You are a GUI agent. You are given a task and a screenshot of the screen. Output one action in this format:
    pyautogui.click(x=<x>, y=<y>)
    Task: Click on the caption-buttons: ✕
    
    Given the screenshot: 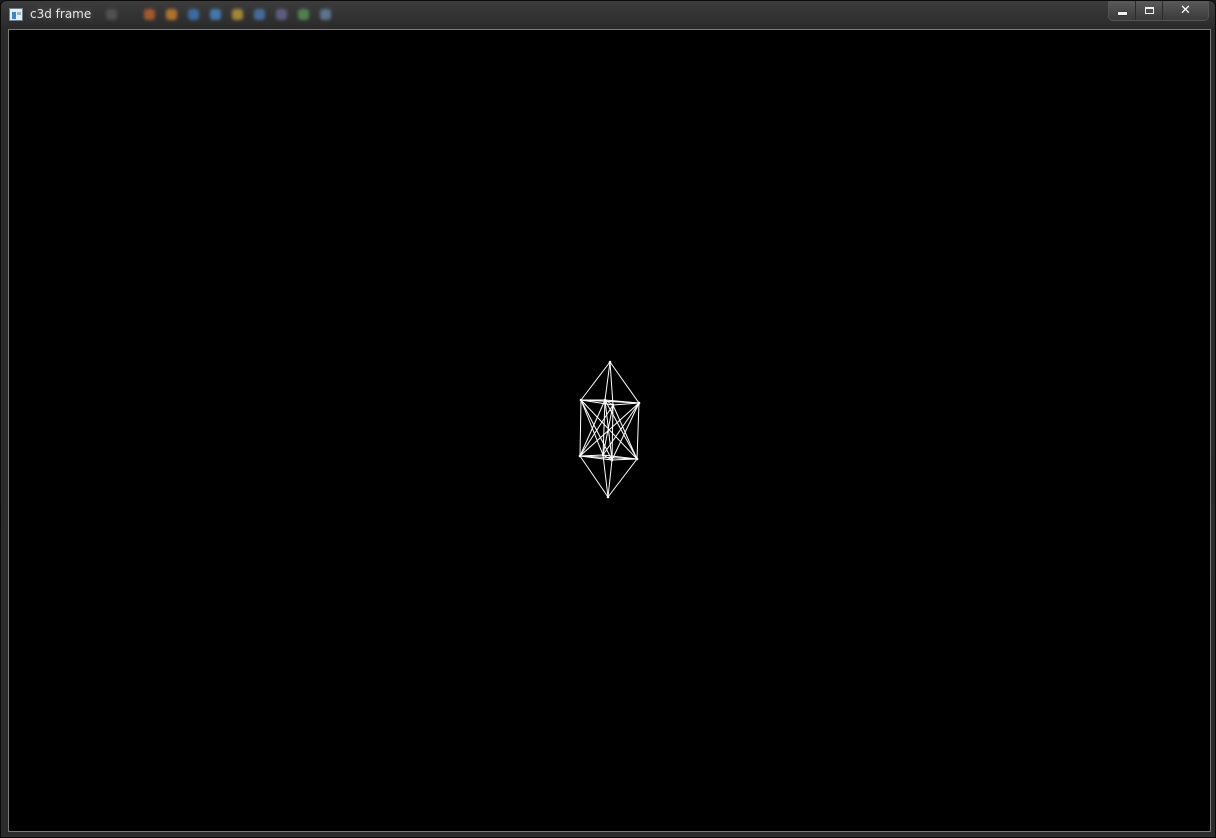 What is the action you would take?
    pyautogui.click(x=1158, y=11)
    